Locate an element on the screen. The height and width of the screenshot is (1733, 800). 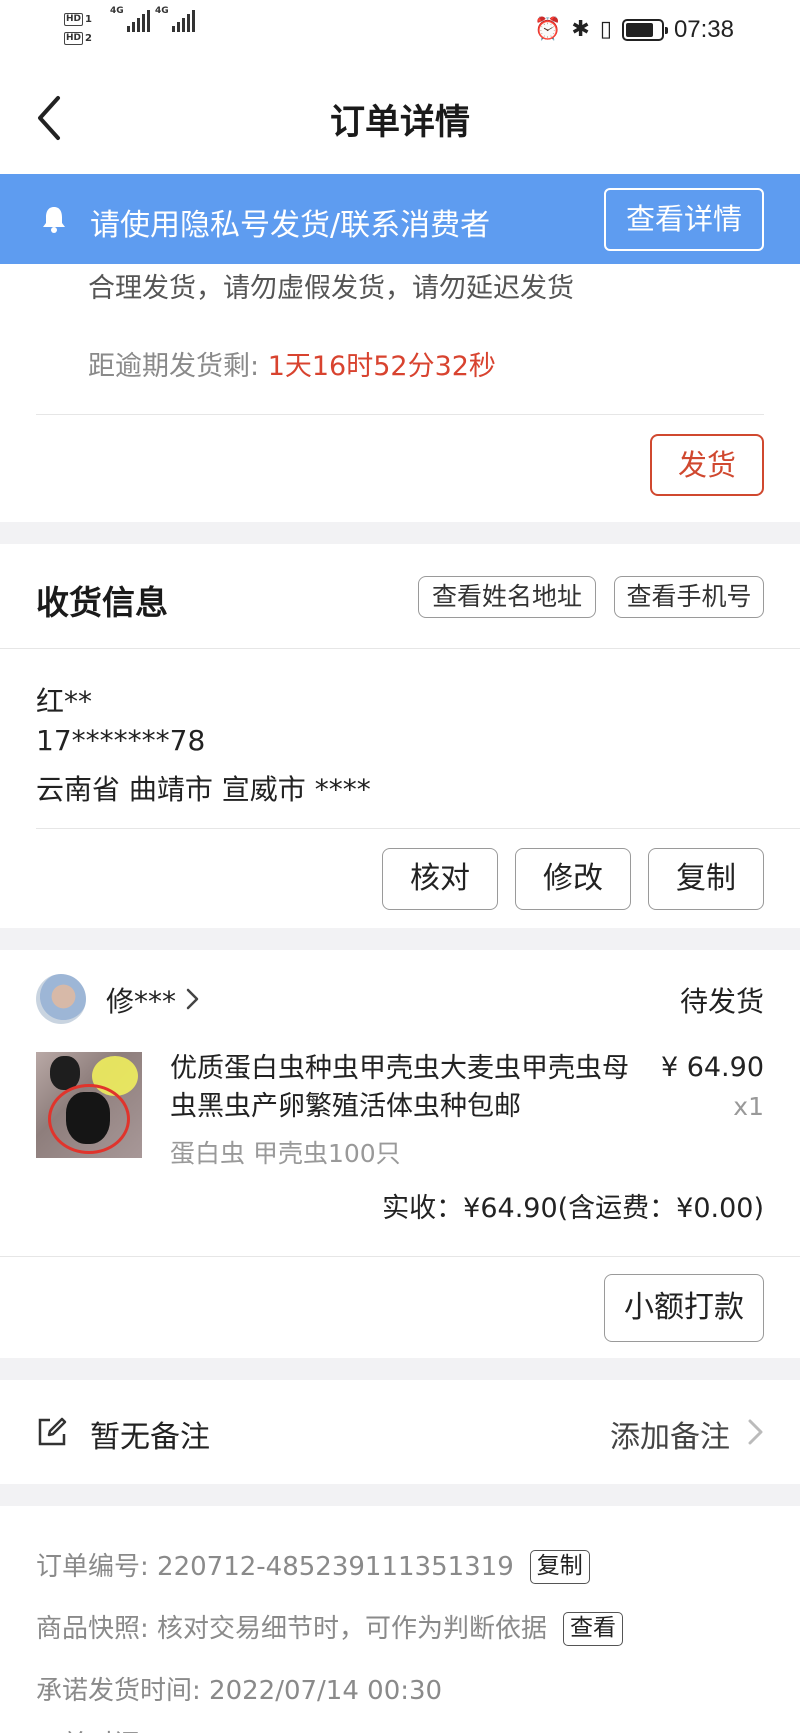
view-phone-button: 查看手机号 is located at coordinates (689, 597).